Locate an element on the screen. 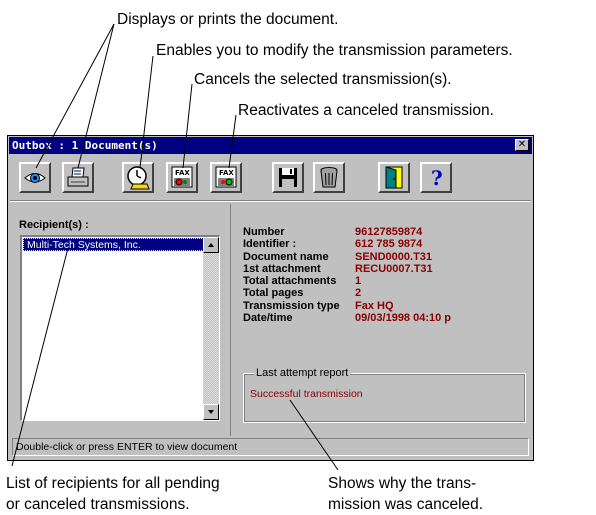 This screenshot has width=596, height=515. leader-modify is located at coordinates (146, 112).